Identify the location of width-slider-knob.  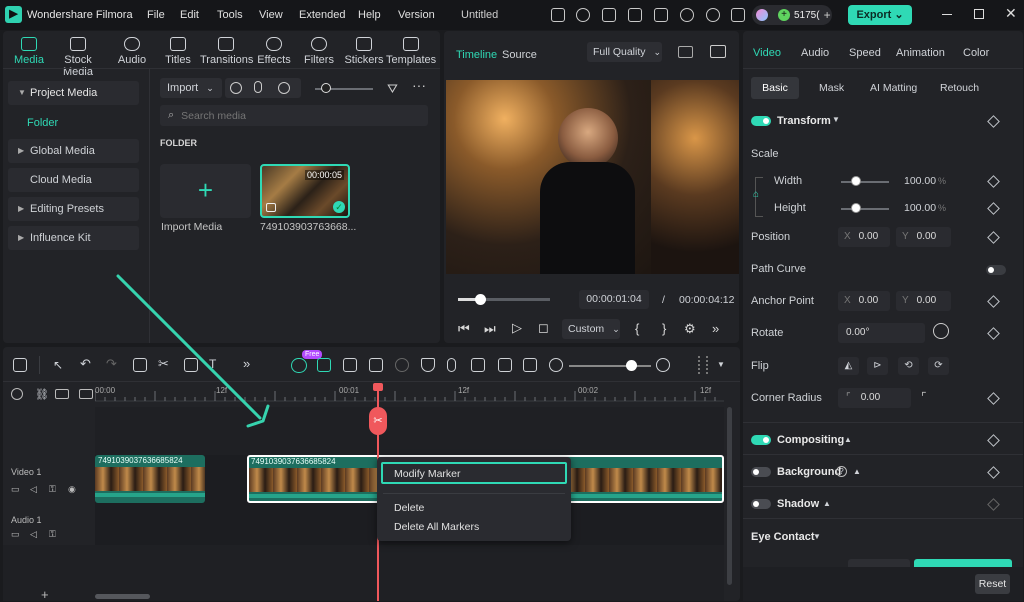
(856, 181).